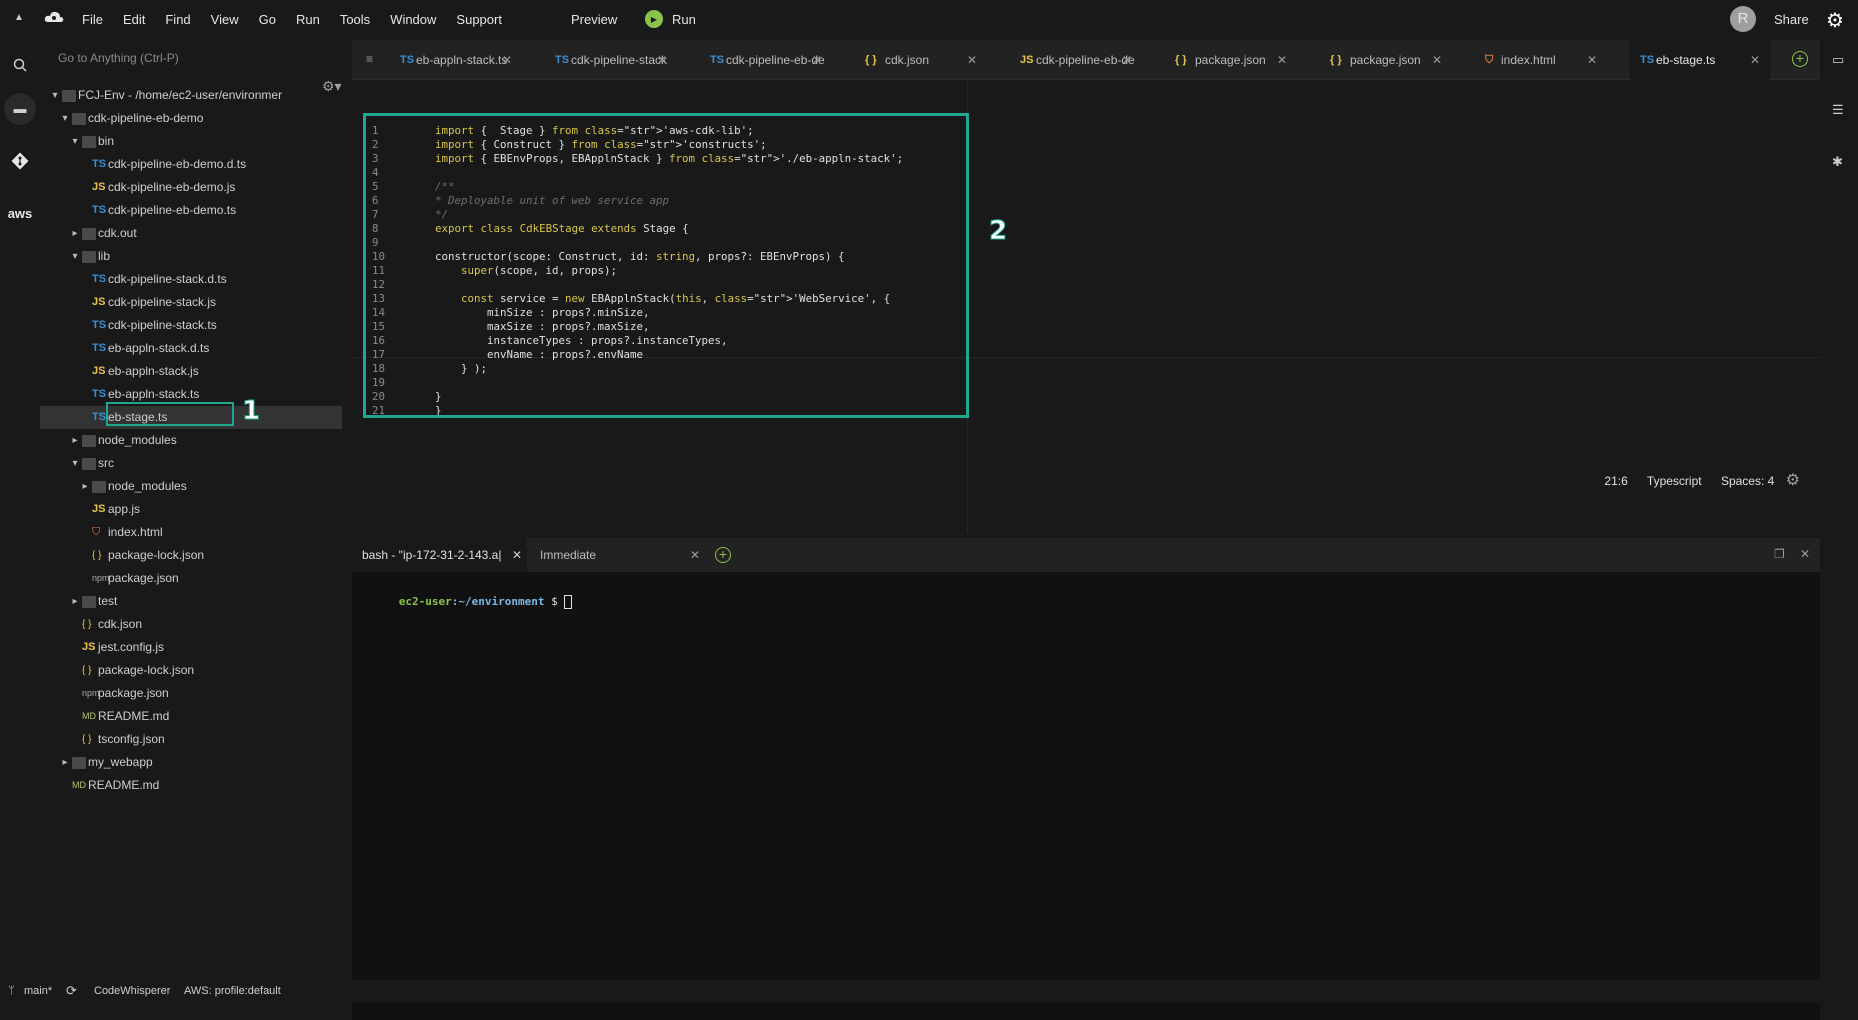 The image size is (1858, 1020). Describe the element at coordinates (191, 624) in the screenshot. I see `tree-file: { } cdk.json` at that location.